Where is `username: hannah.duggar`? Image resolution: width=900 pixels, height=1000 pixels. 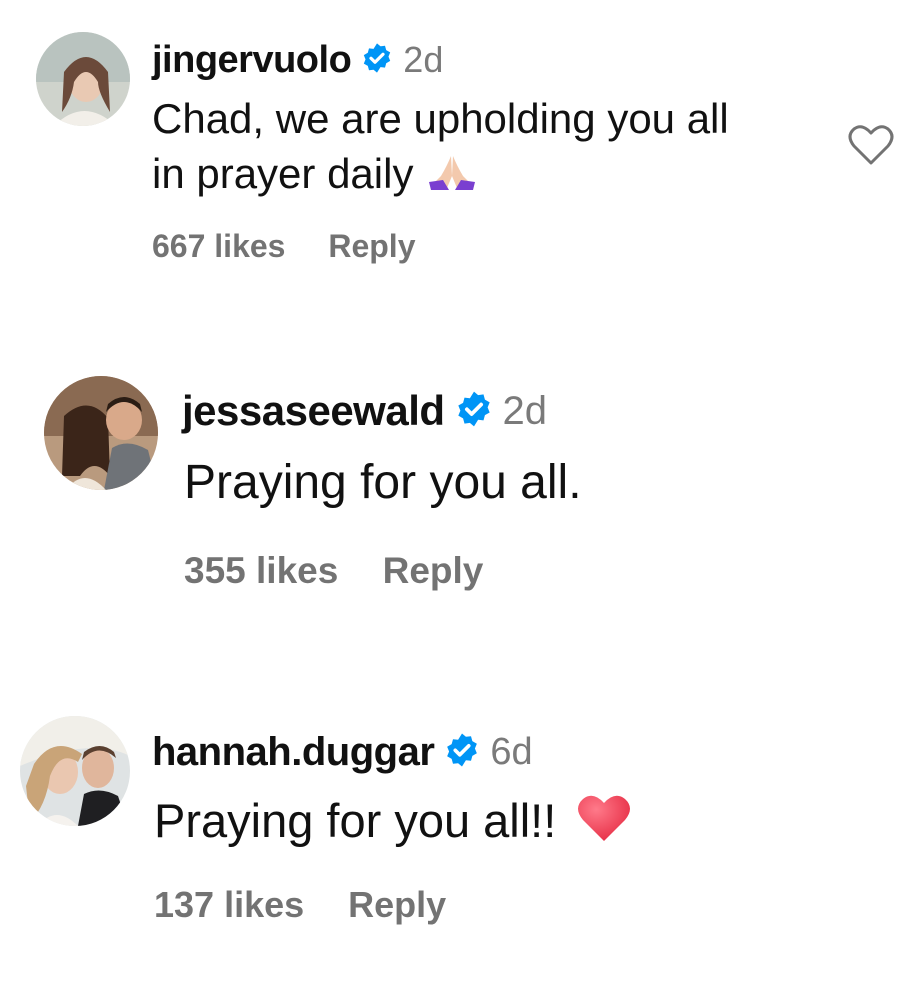 username: hannah.duggar is located at coordinates (293, 752).